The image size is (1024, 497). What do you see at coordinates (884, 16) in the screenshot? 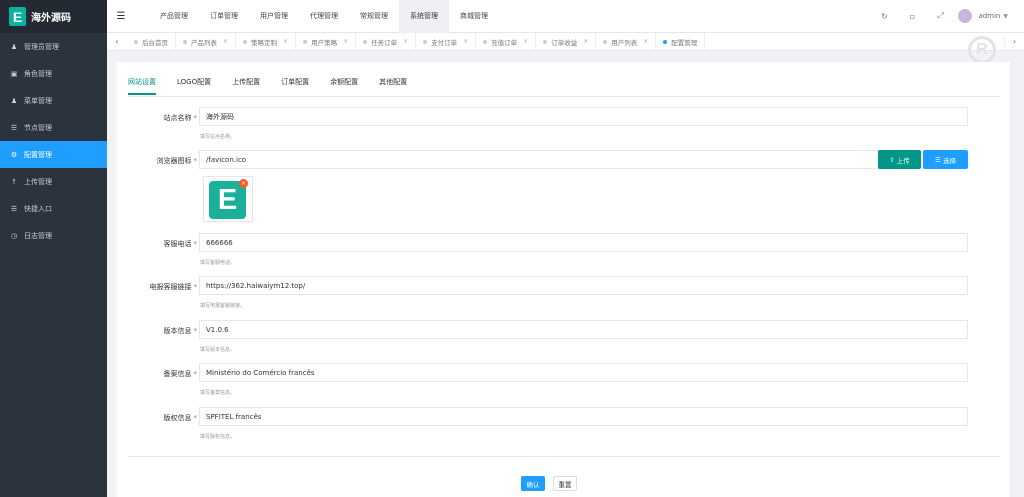
I see `refresh-icon: ↻` at bounding box center [884, 16].